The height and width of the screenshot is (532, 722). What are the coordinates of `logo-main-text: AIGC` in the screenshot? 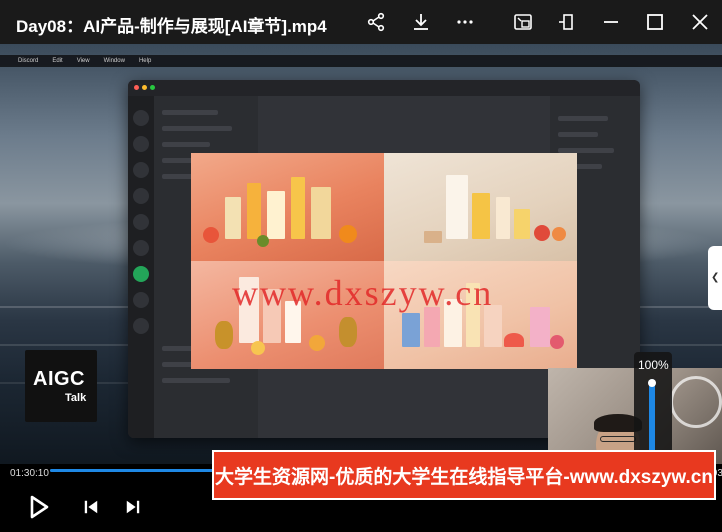 It's located at (59, 379).